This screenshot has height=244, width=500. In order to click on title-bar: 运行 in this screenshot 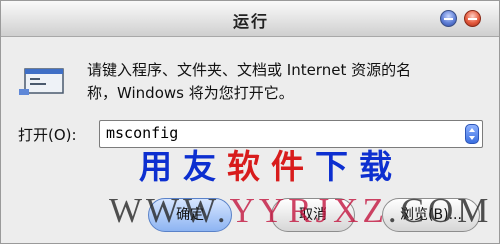, I will do `click(250, 19)`.